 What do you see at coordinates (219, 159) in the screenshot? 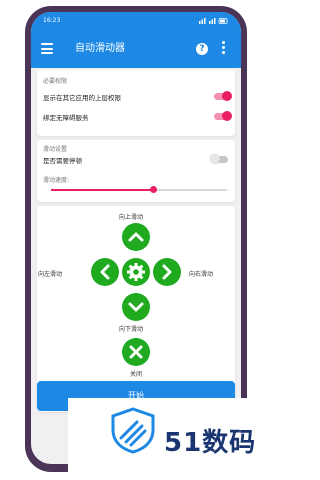
I see `pause-toggle` at bounding box center [219, 159].